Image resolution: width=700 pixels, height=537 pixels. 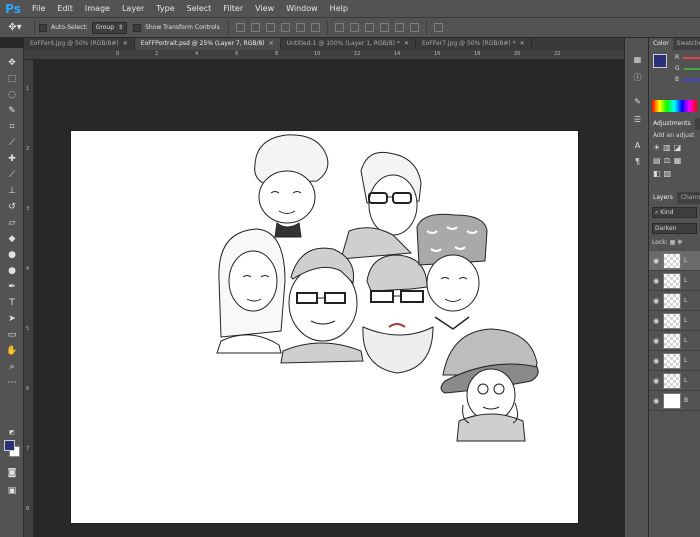 I want to click on menu-image: Image, so click(x=97, y=9).